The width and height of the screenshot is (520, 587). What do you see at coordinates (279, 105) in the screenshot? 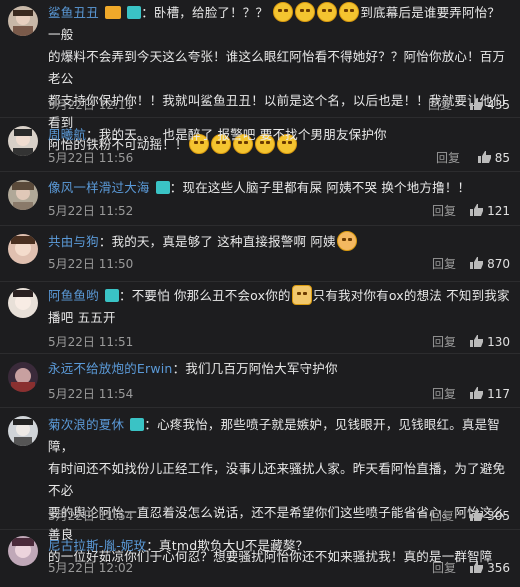
I see `comment-footer: 5月22日 12:11 回复 435` at bounding box center [279, 105].